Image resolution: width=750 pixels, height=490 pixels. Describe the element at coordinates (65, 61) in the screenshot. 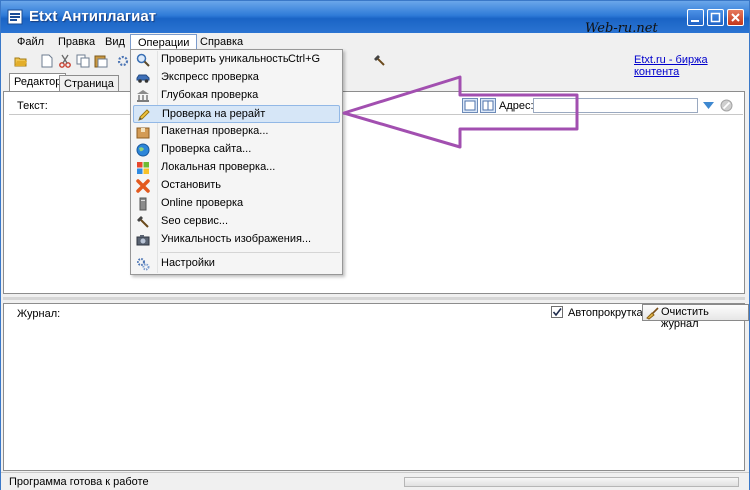

I see `cut-icon` at that location.